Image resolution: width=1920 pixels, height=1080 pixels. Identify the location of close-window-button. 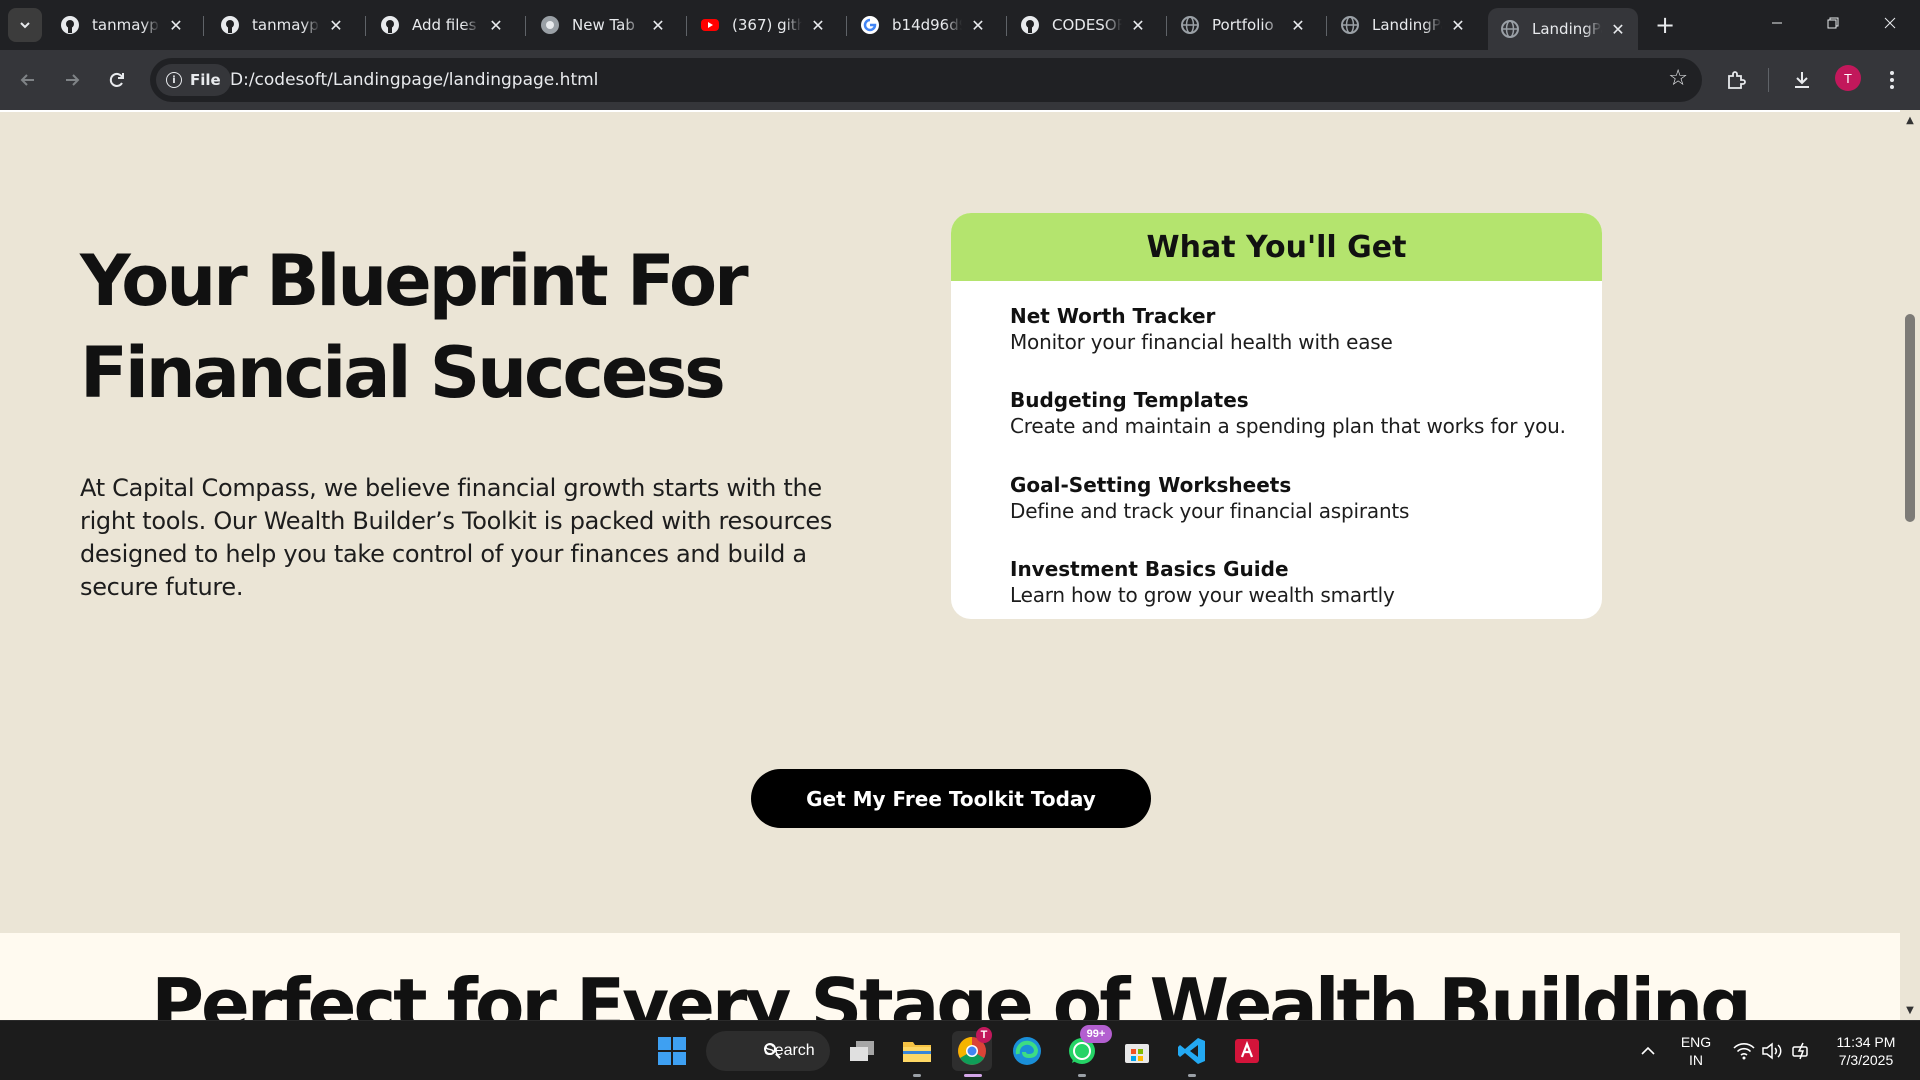
(1890, 23).